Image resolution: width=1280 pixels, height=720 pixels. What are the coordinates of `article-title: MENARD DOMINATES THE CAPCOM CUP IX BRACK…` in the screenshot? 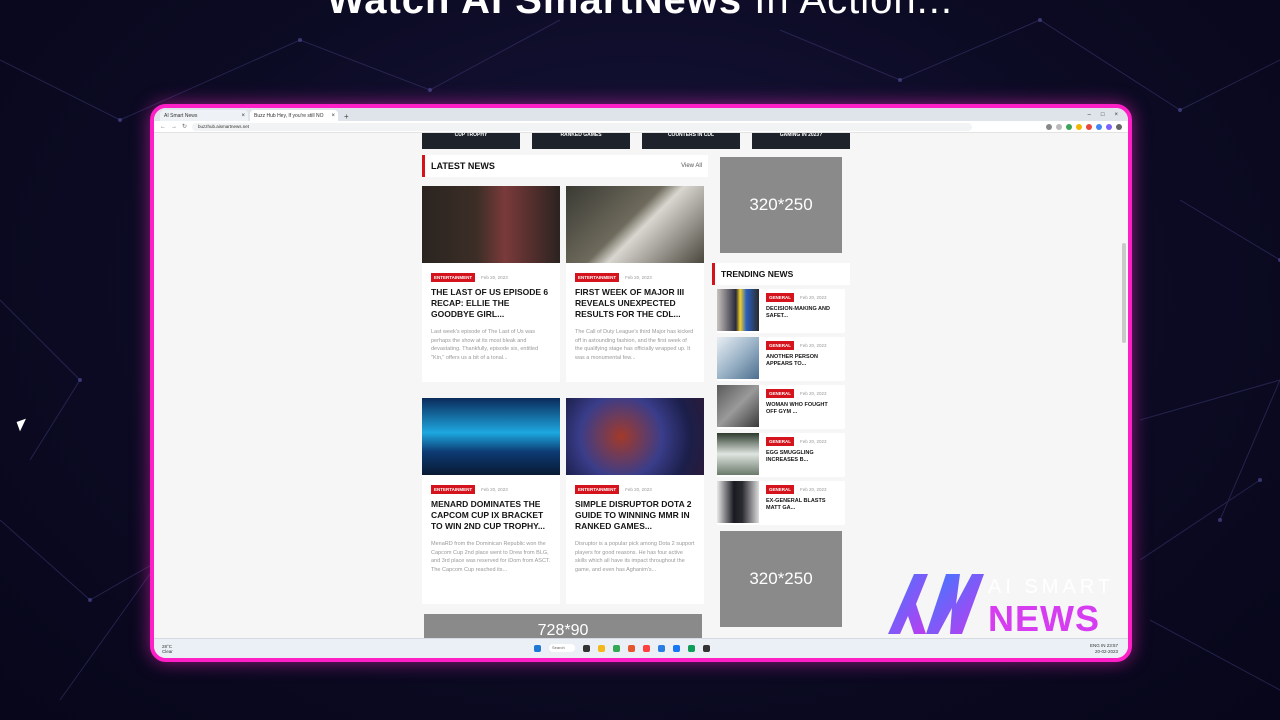 It's located at (491, 513).